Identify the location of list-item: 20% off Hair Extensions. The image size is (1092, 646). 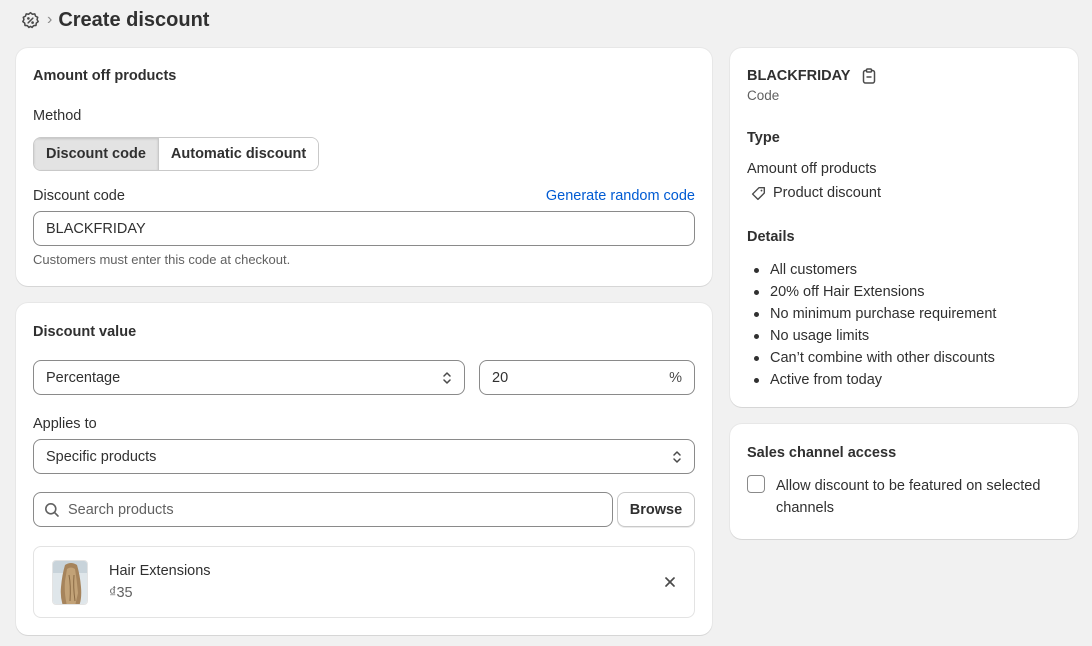
(874, 292).